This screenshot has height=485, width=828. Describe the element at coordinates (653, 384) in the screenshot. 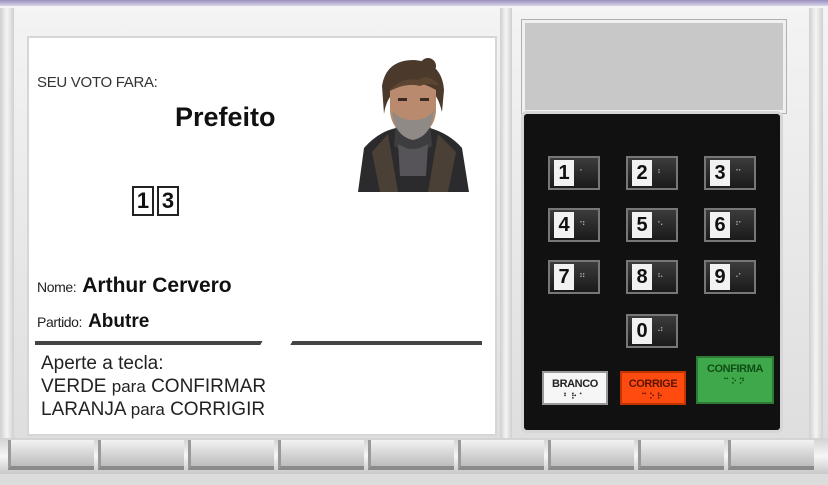

I see `correct-label: CORRIGE` at that location.